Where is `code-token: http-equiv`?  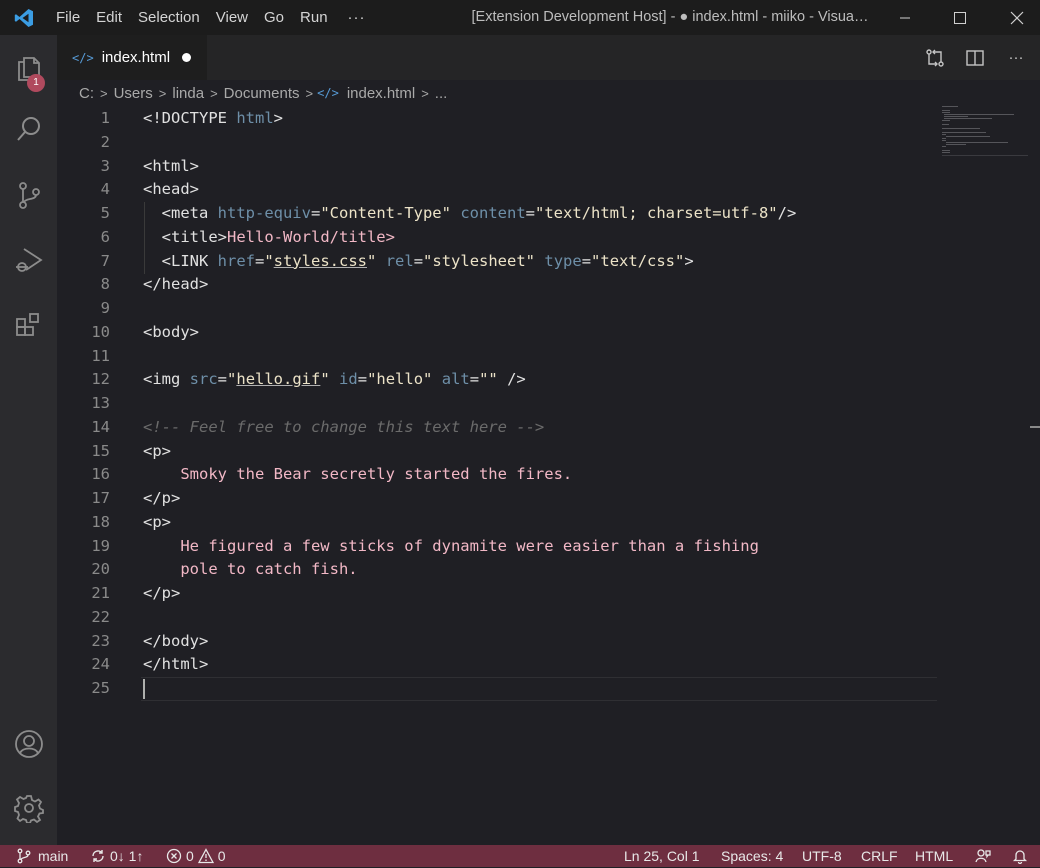 code-token: http-equiv is located at coordinates (264, 213).